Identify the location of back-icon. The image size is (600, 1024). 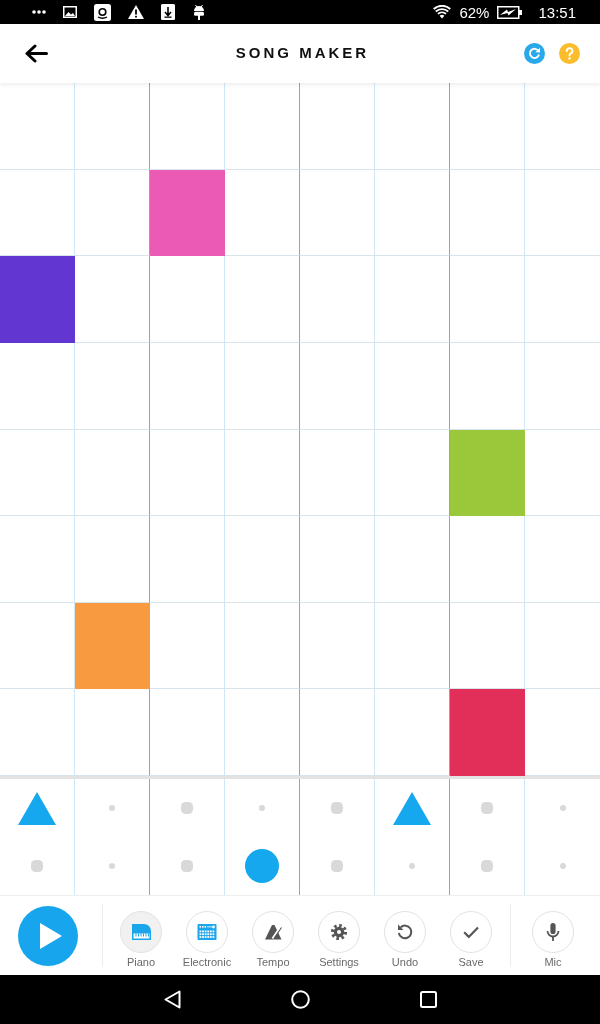
(172, 999).